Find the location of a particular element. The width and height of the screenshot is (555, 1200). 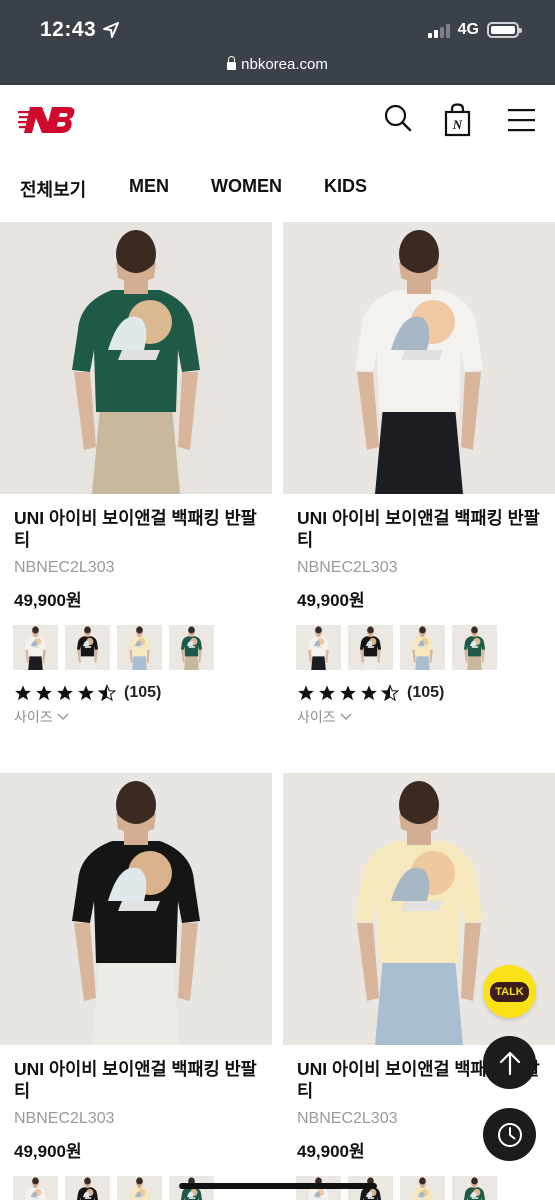

site-header: N is located at coordinates (277, 122).